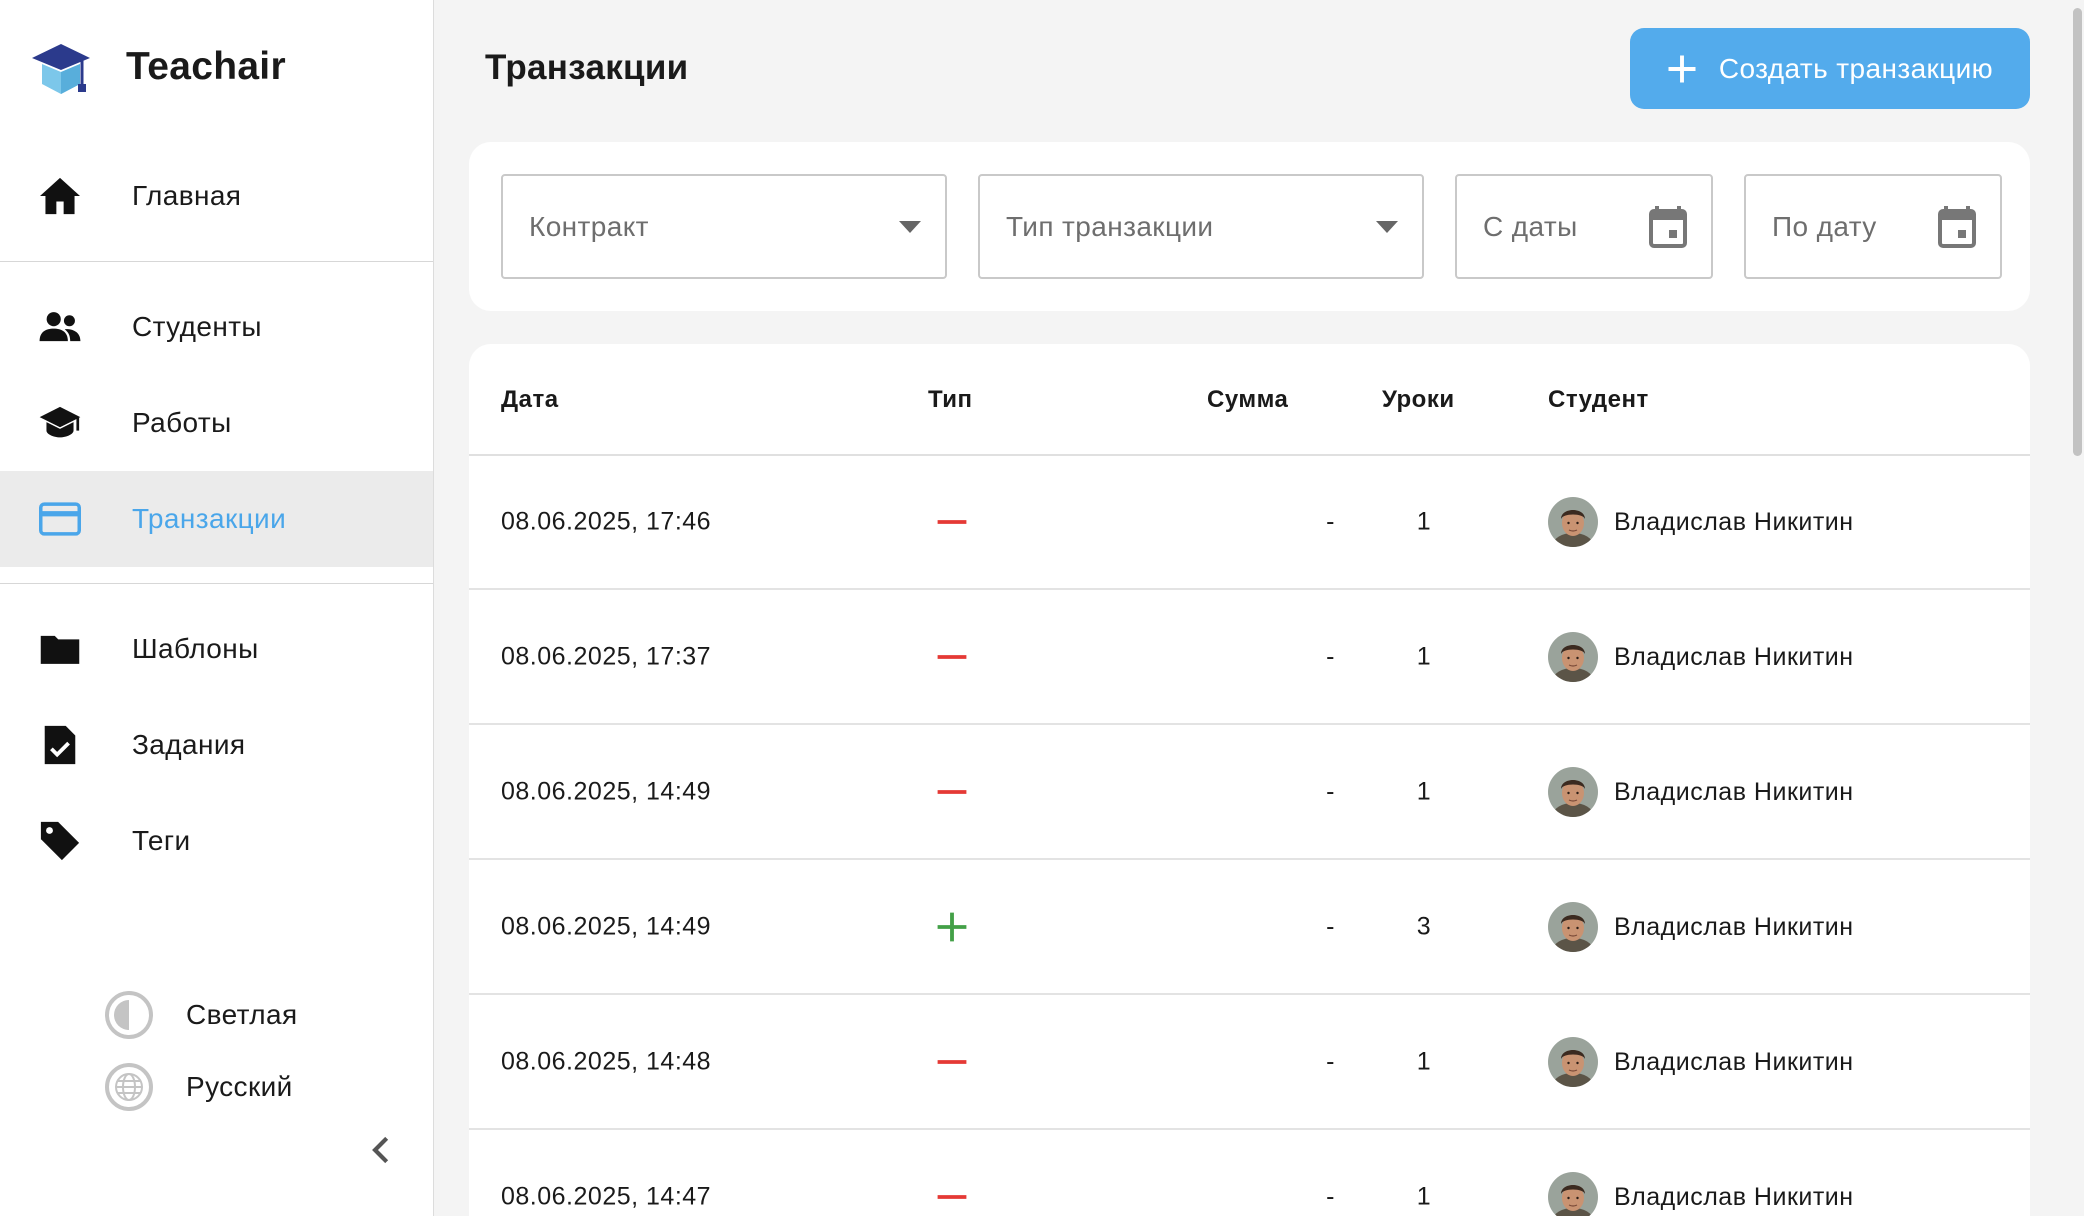  Describe the element at coordinates (206, 66) in the screenshot. I see `brand-name: Teachair` at that location.